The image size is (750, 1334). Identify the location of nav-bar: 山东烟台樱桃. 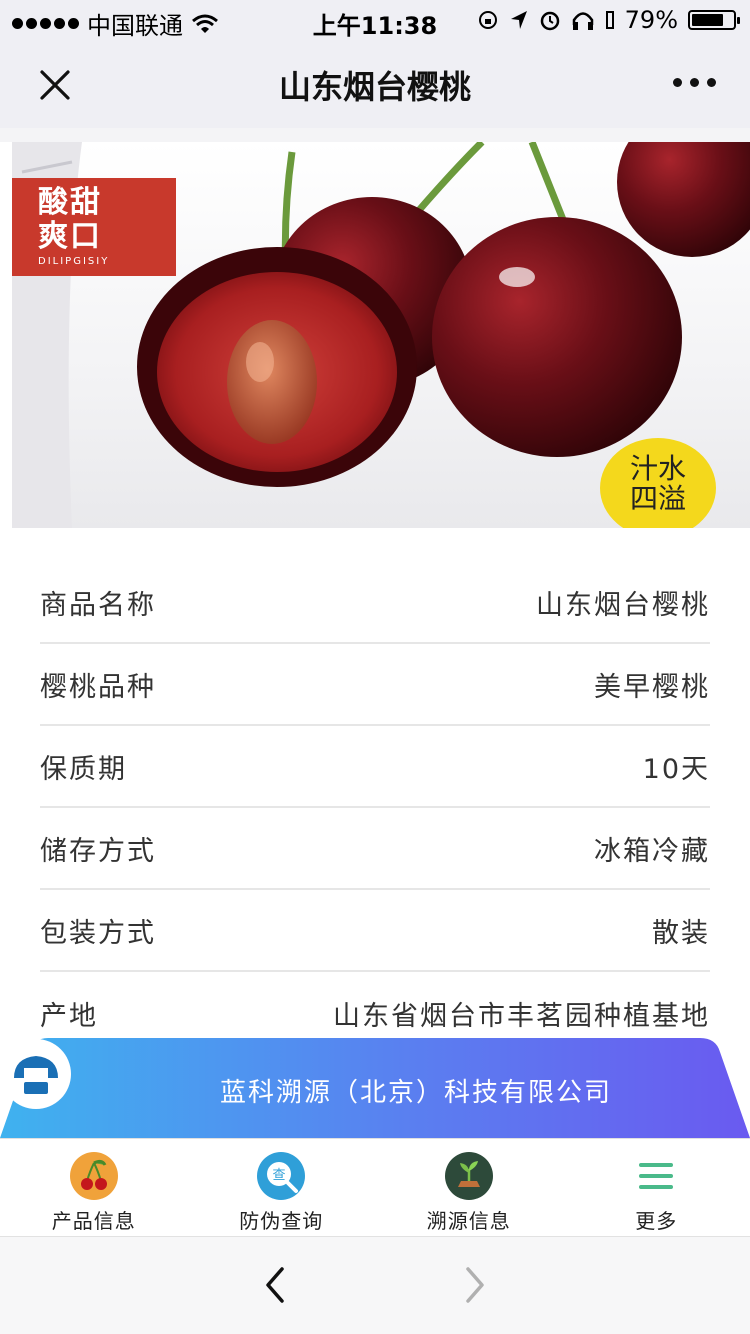
(375, 84).